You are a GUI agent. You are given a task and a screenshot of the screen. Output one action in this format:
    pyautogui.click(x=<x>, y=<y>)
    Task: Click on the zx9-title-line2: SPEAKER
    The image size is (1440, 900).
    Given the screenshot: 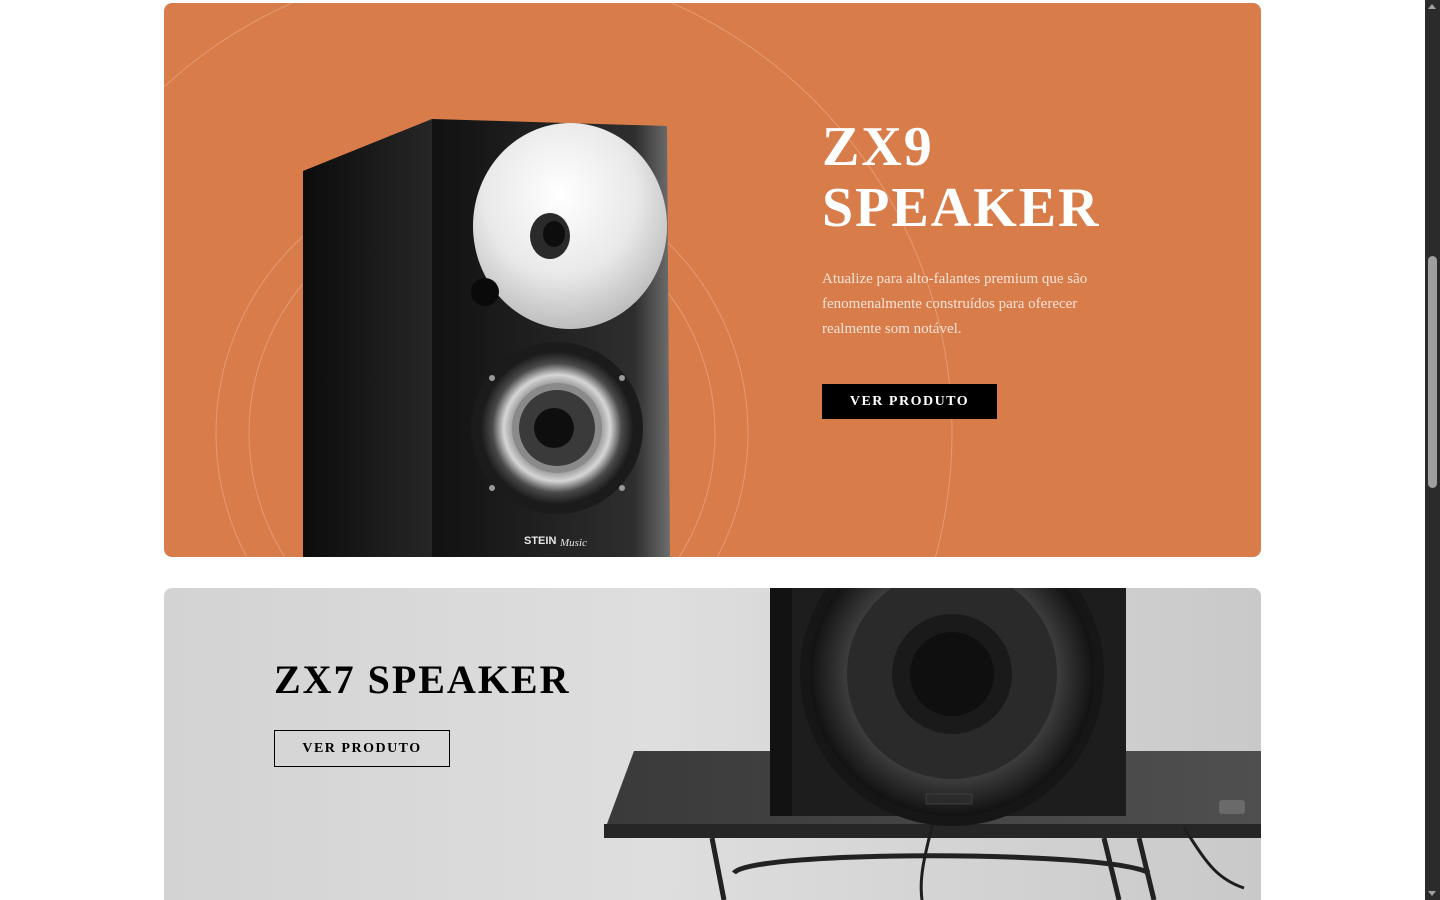 What is the action you would take?
    pyautogui.click(x=961, y=208)
    